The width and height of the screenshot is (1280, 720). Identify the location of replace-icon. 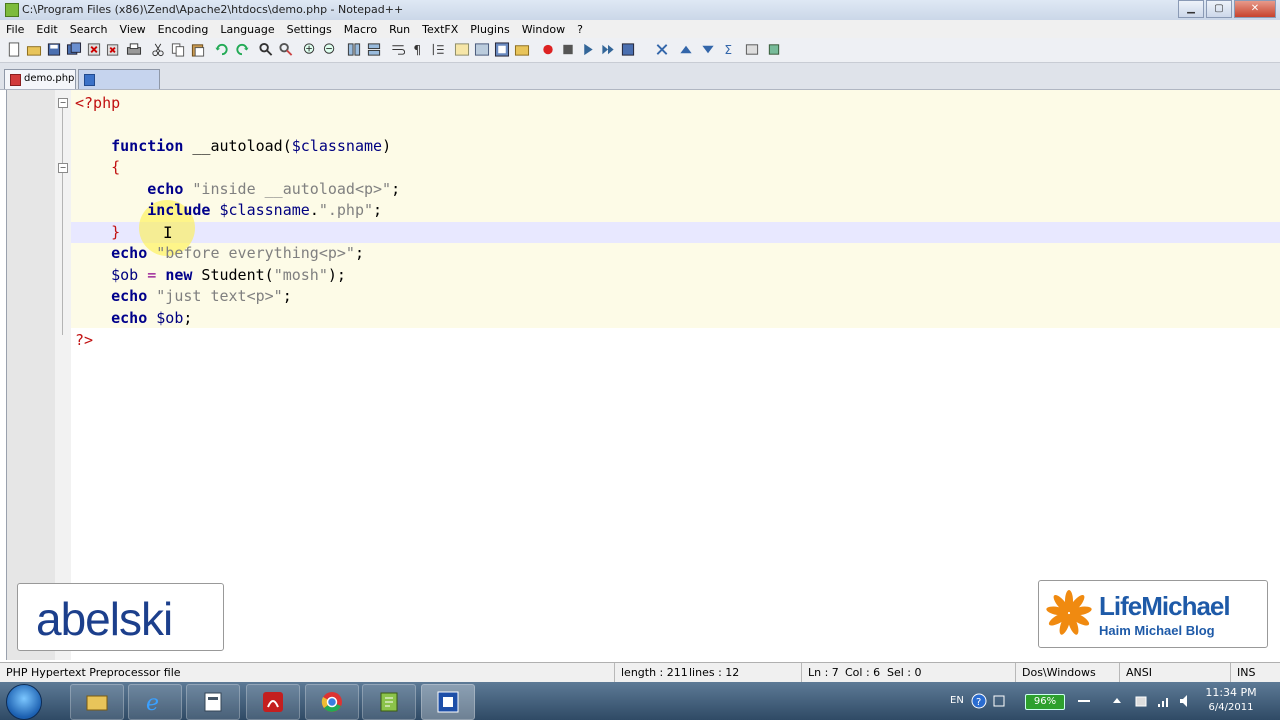
(286, 49).